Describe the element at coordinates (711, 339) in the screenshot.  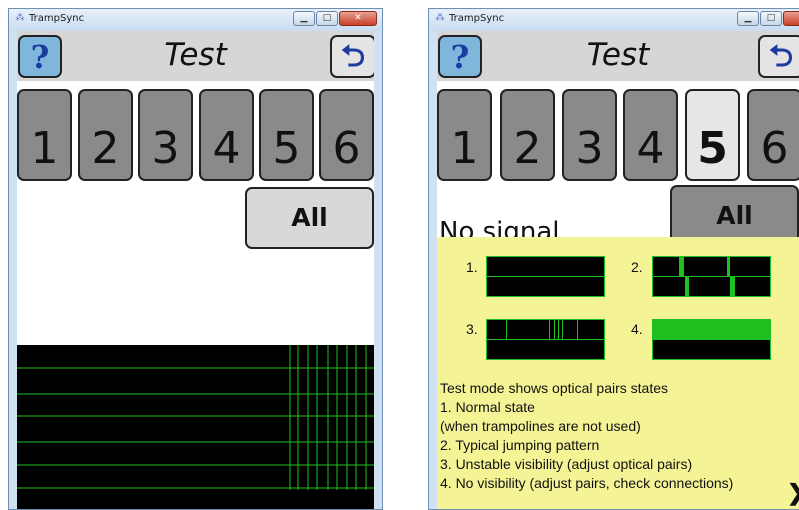
I see `example-no-visibility` at that location.